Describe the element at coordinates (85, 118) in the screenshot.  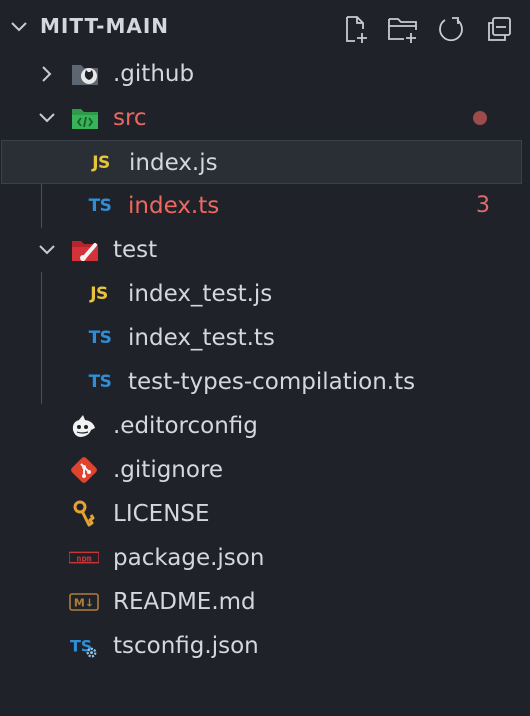
I see `src-folder-icon` at that location.